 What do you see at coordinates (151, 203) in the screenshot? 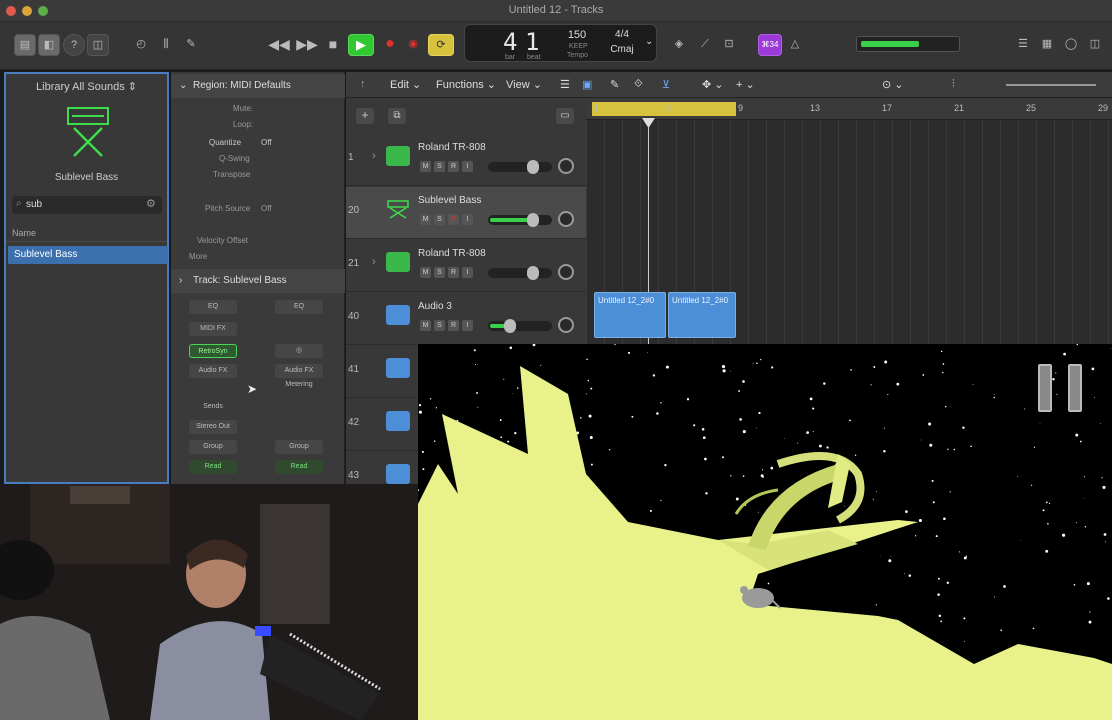
I see `settings-gear-icon: ⚙` at bounding box center [151, 203].